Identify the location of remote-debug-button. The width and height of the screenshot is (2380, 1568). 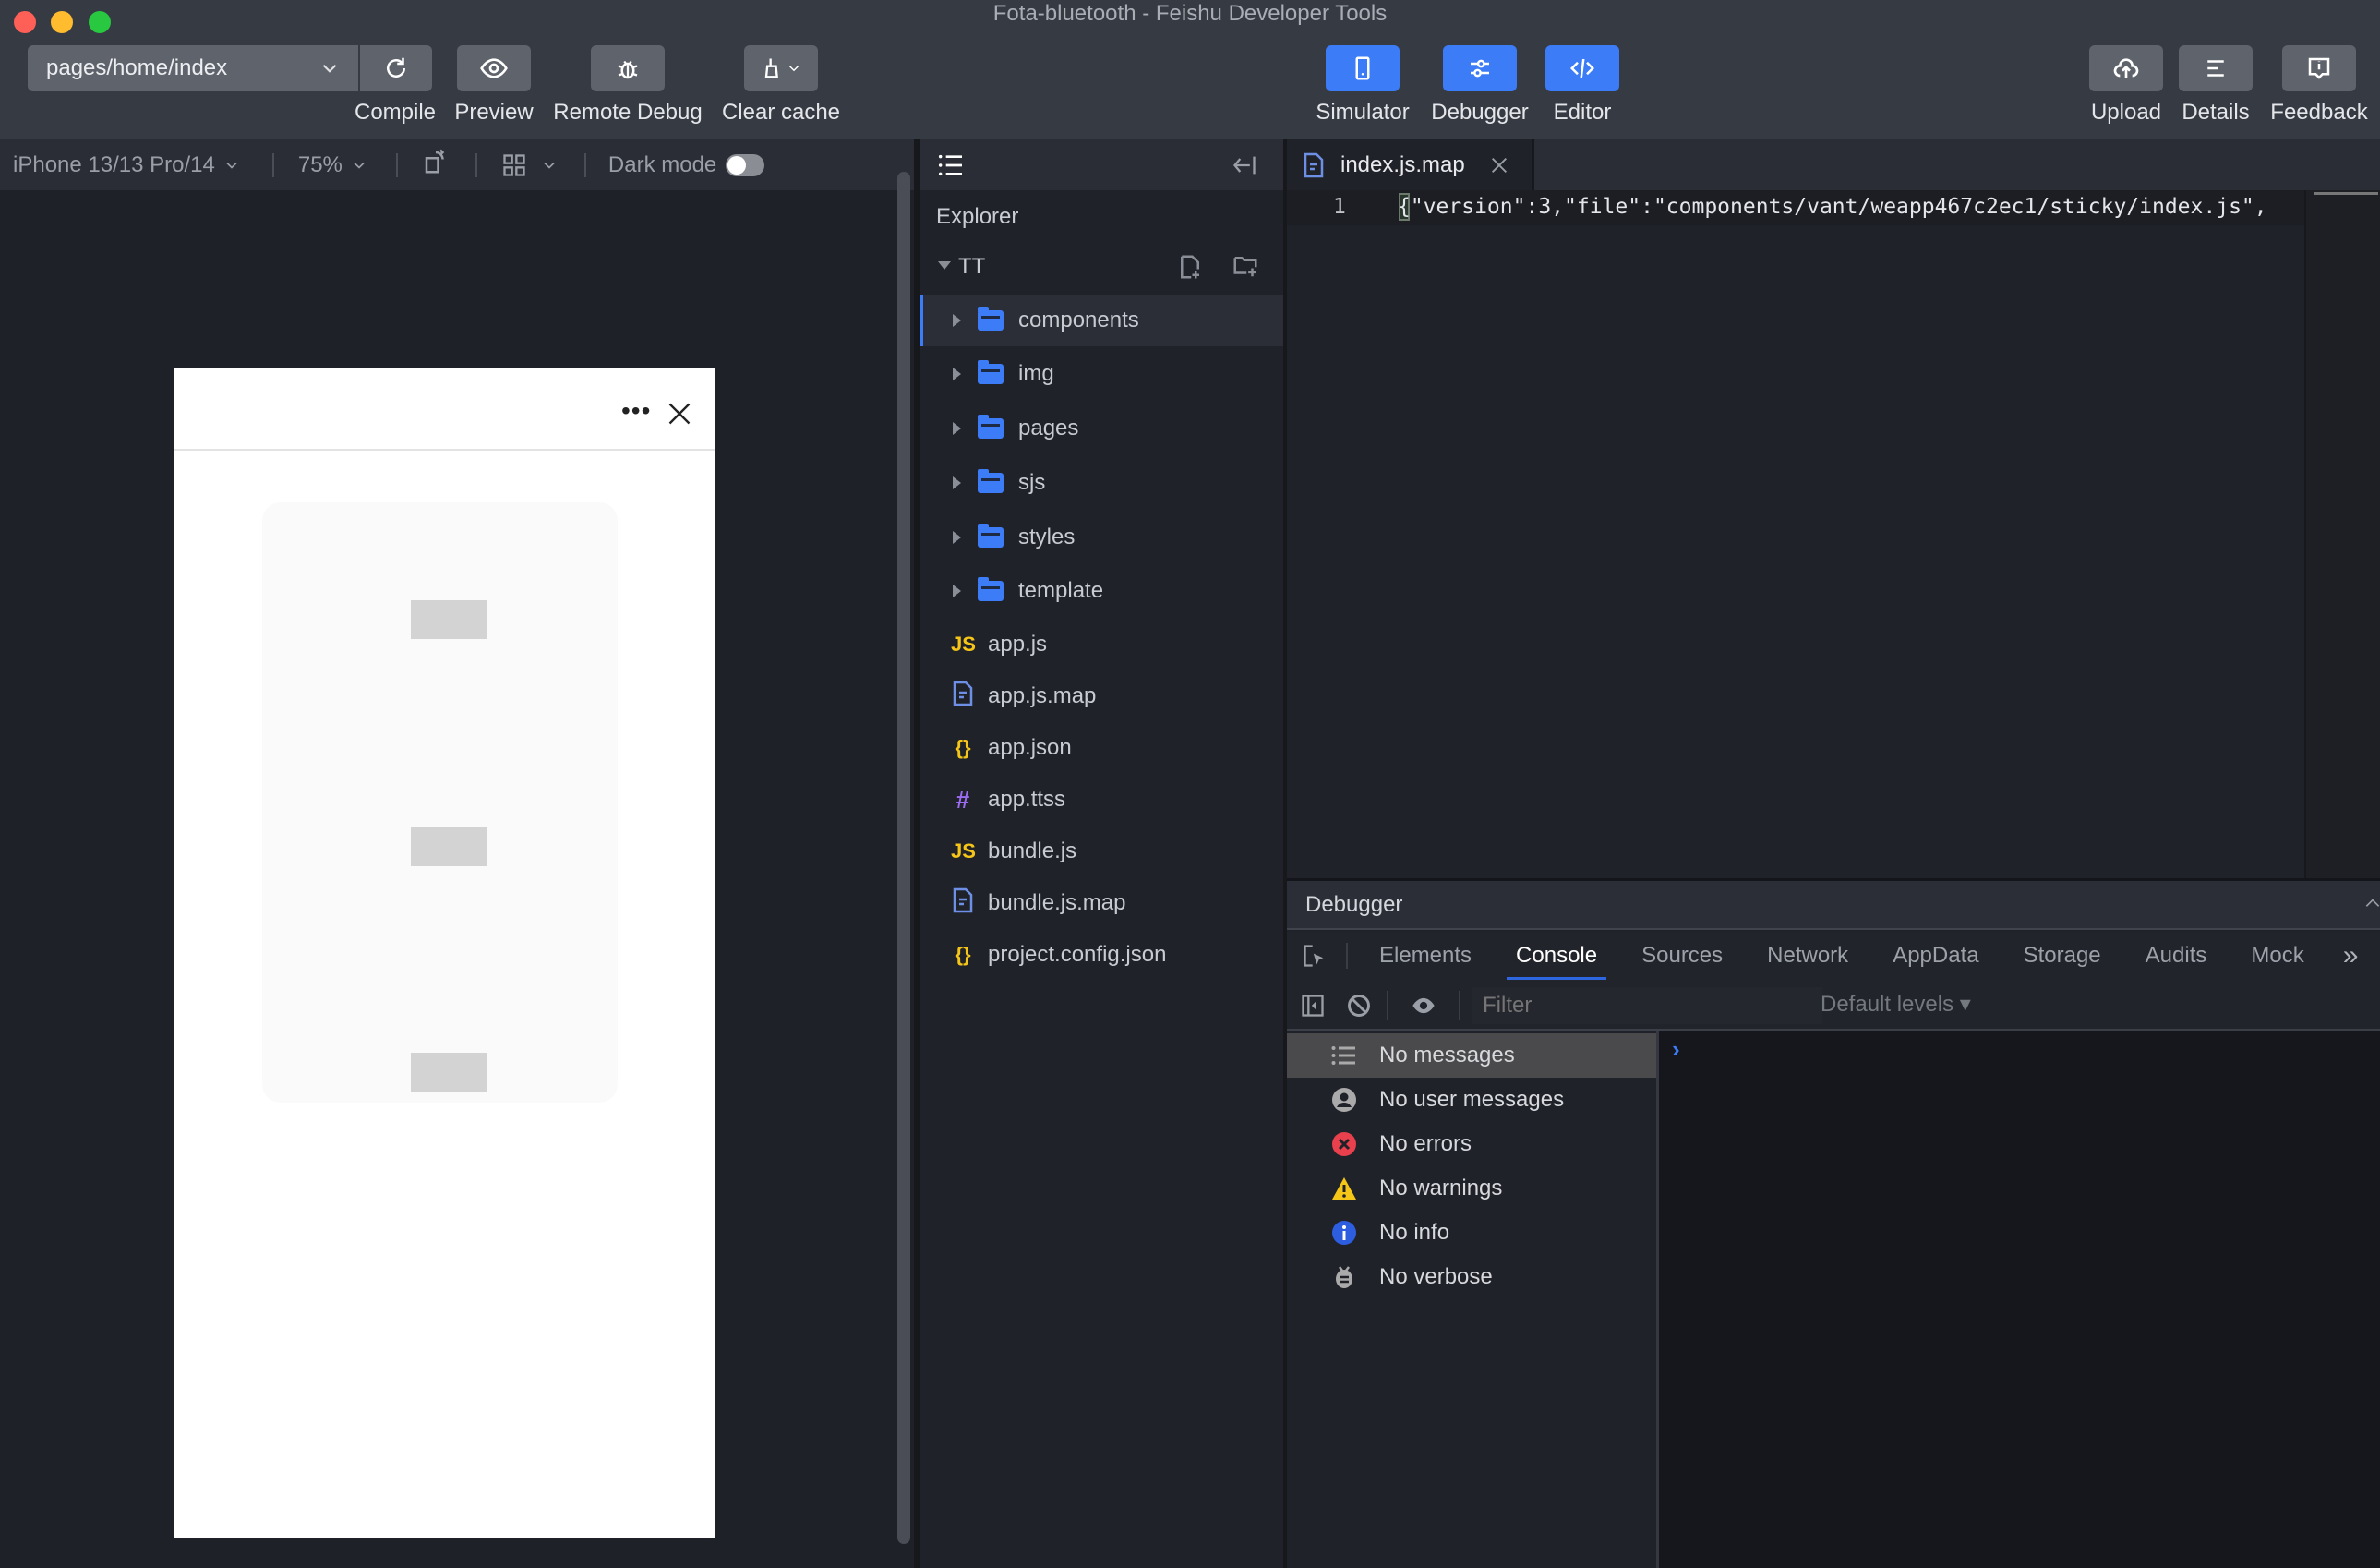
(628, 68).